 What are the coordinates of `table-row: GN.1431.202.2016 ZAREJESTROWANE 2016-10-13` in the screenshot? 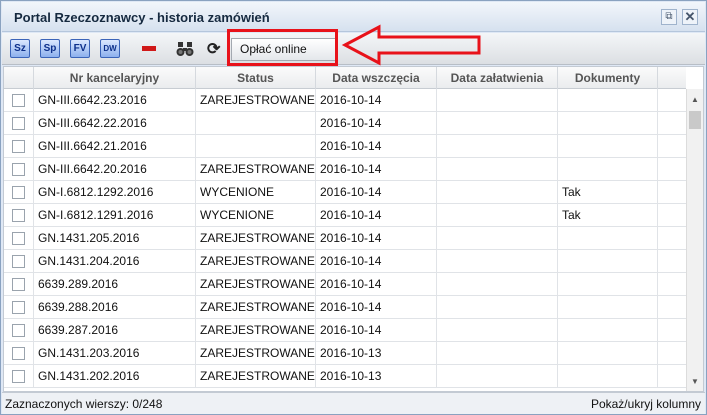 It's located at (345, 376).